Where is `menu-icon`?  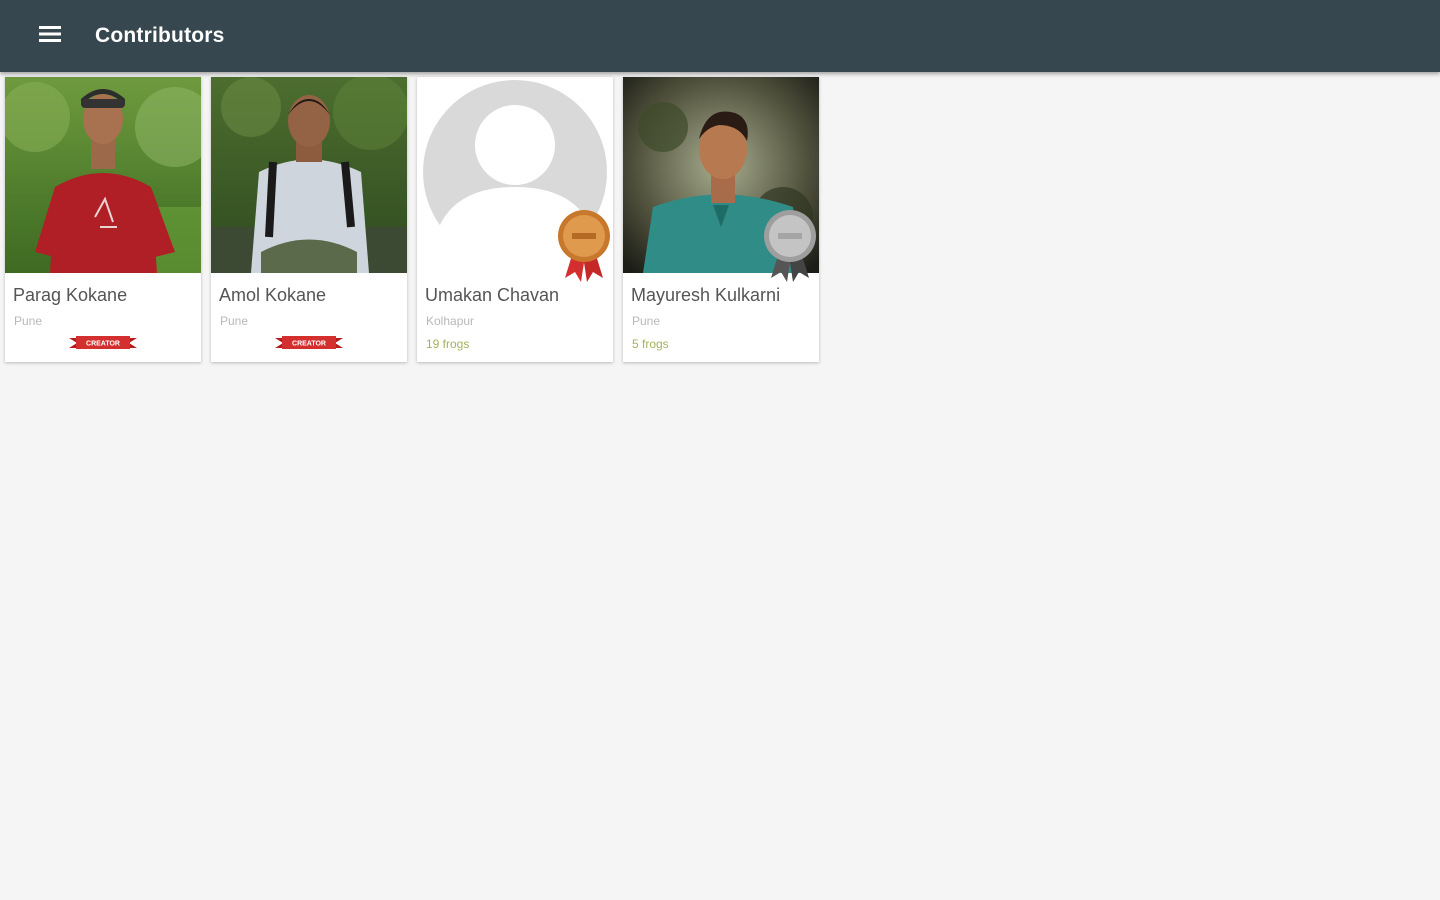
menu-icon is located at coordinates (50, 36).